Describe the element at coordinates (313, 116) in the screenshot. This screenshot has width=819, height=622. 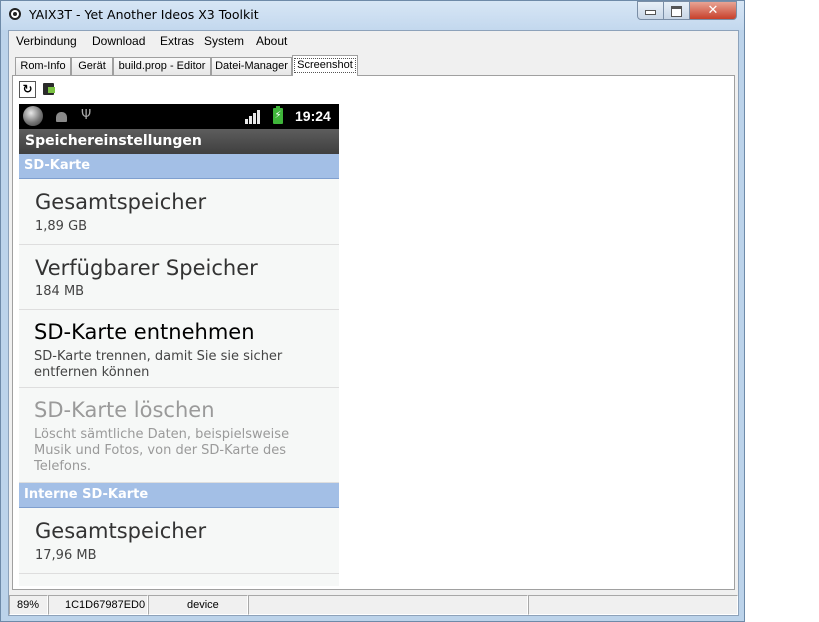
I see `phone-clock: 19:24` at that location.